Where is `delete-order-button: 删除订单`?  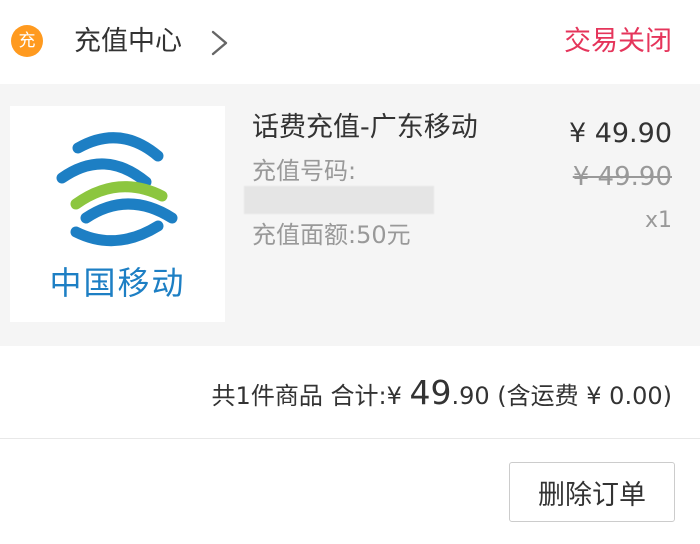
delete-order-button: 删除订单 is located at coordinates (592, 492).